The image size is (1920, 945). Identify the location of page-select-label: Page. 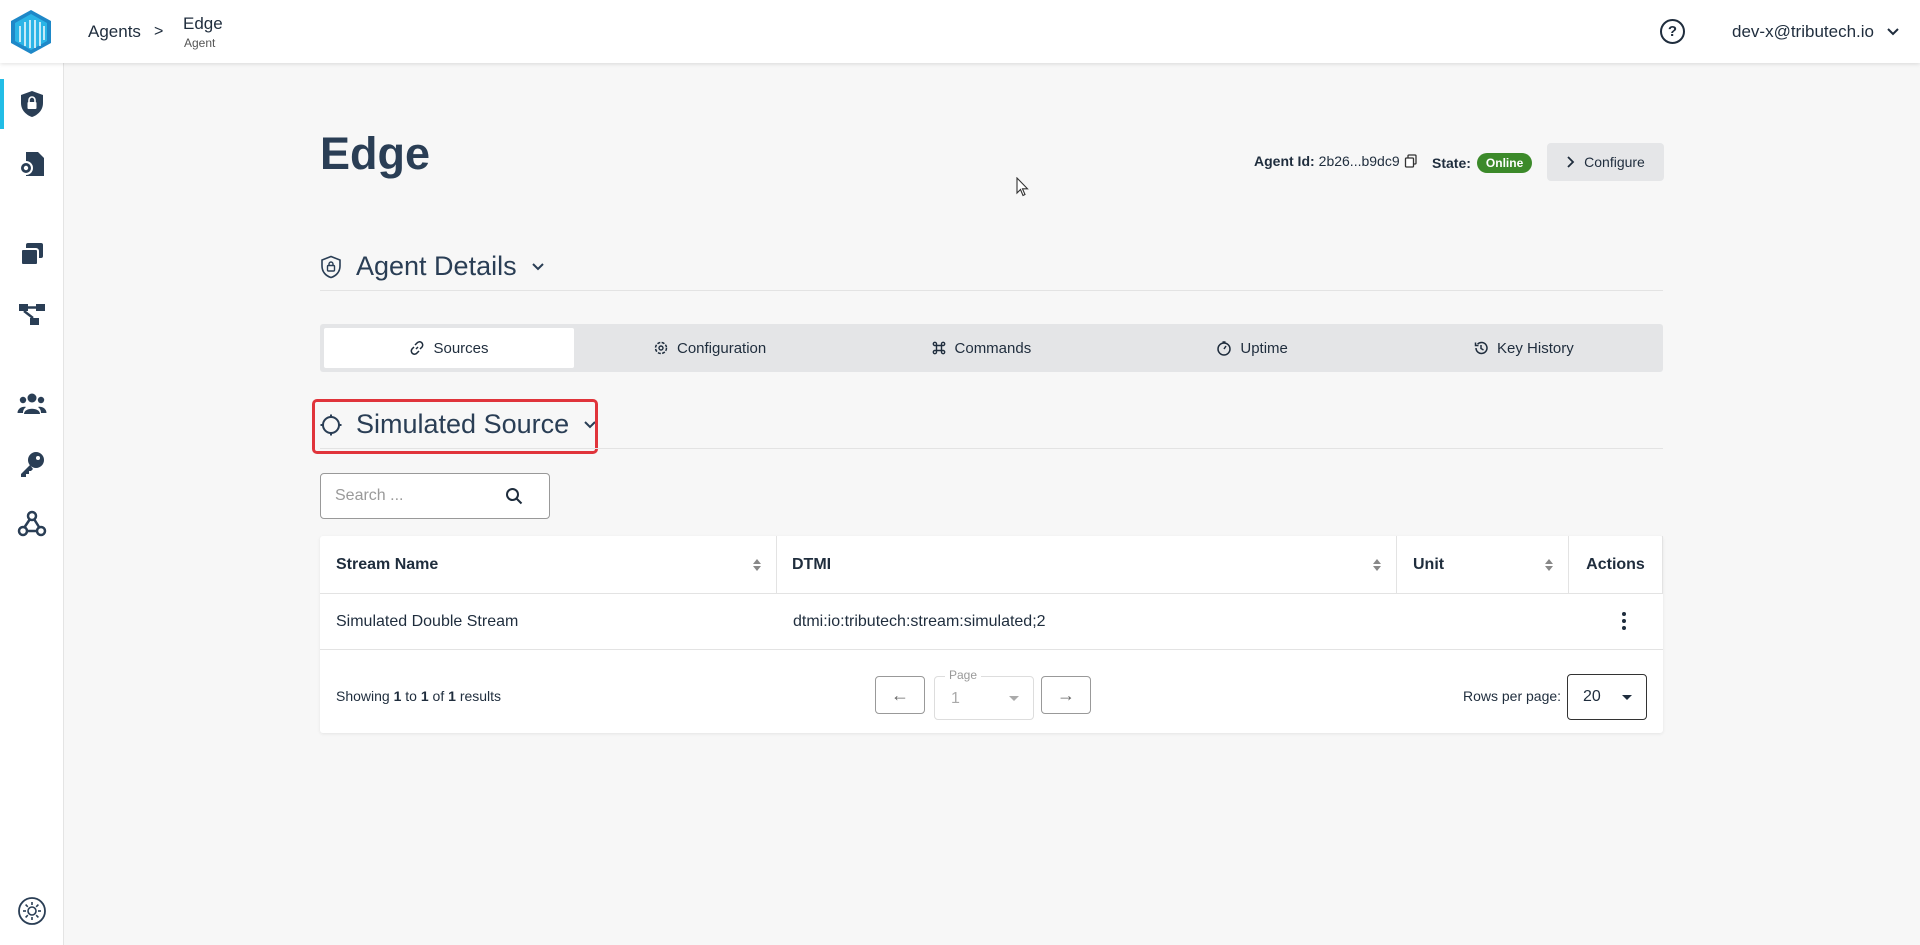
(963, 675).